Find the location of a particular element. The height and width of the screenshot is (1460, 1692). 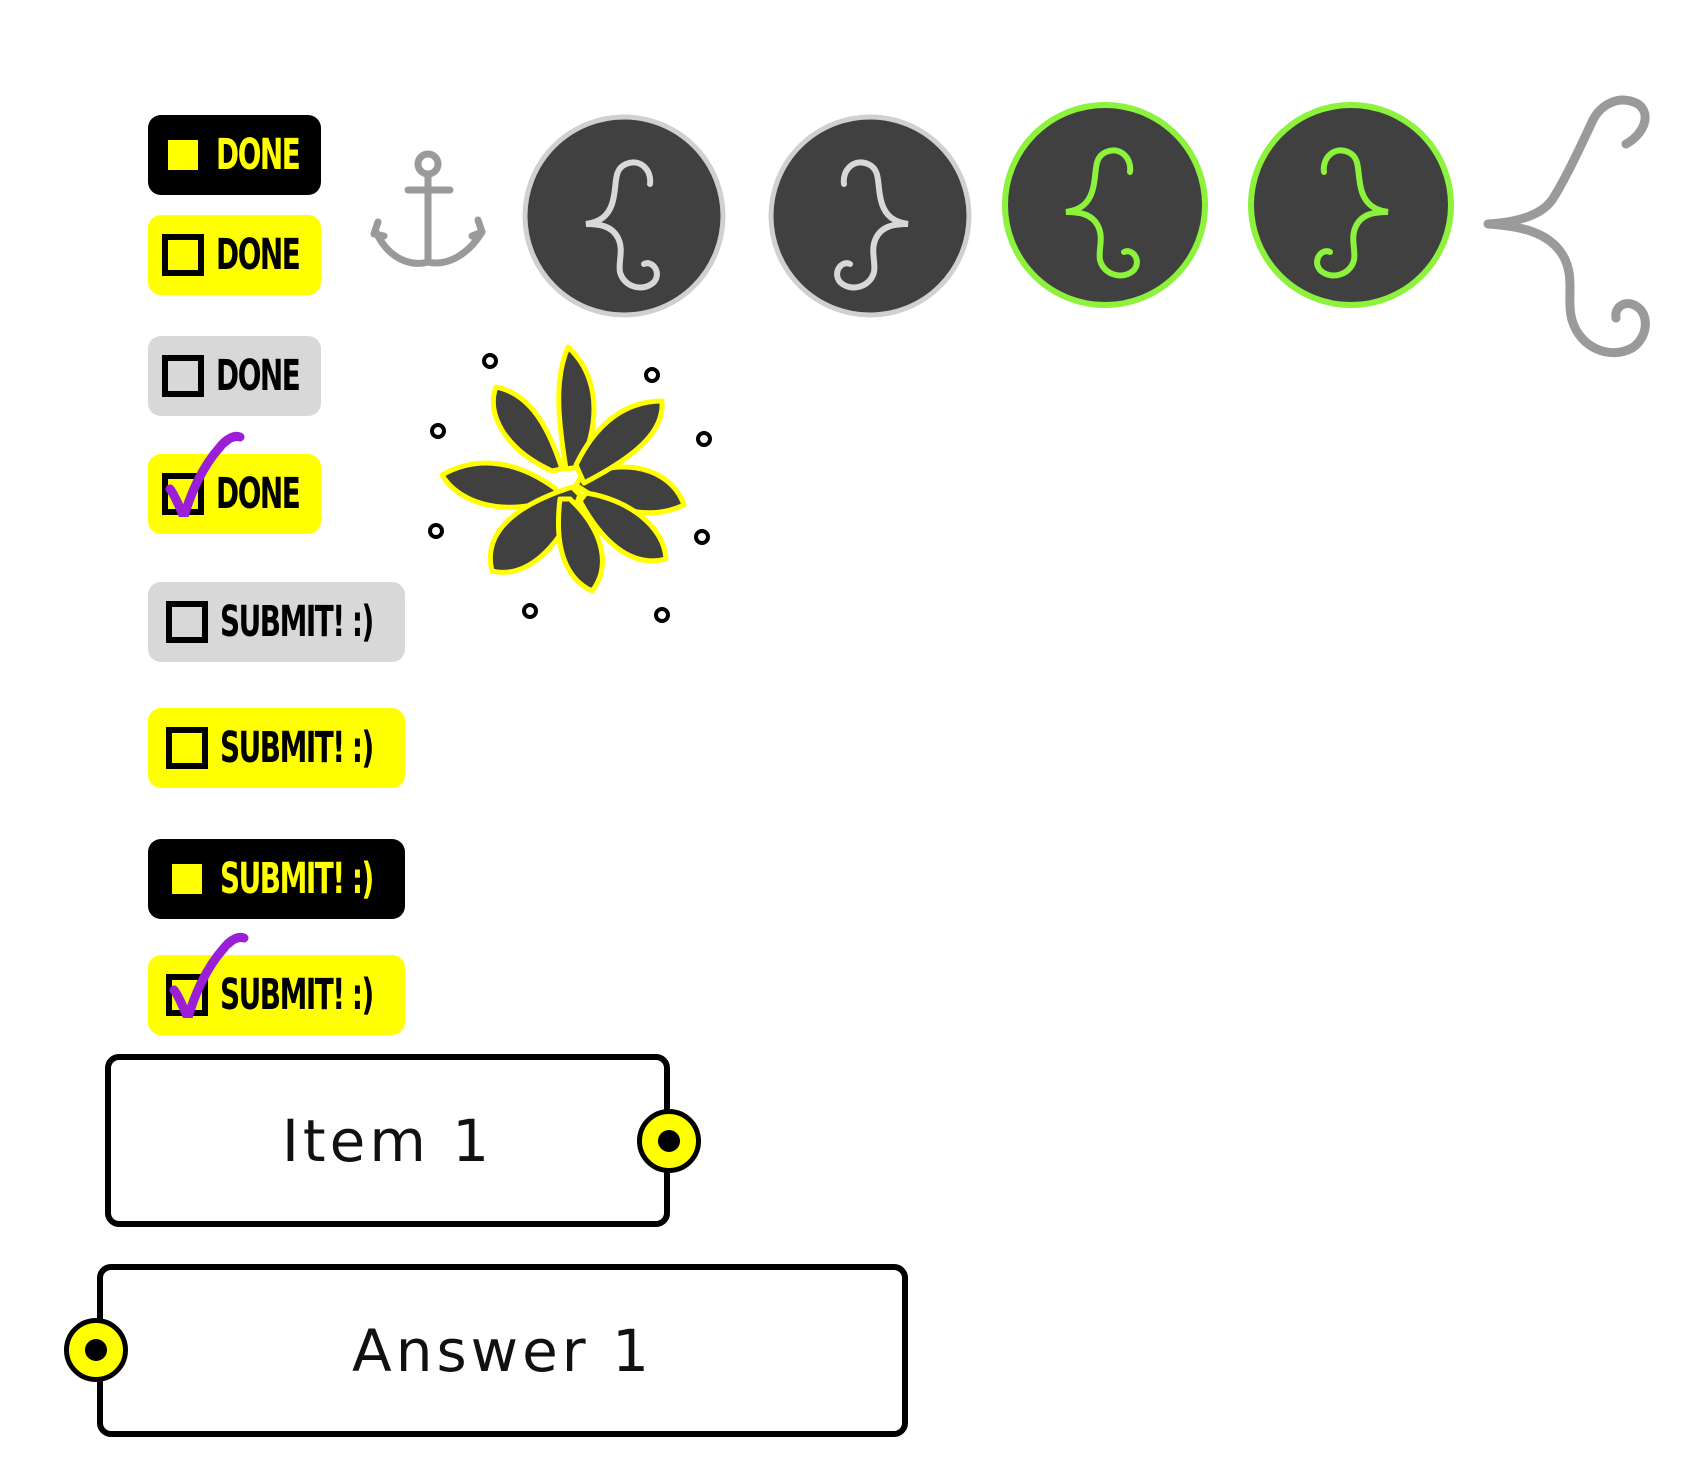

item-card: Item 1 is located at coordinates (387, 1140).